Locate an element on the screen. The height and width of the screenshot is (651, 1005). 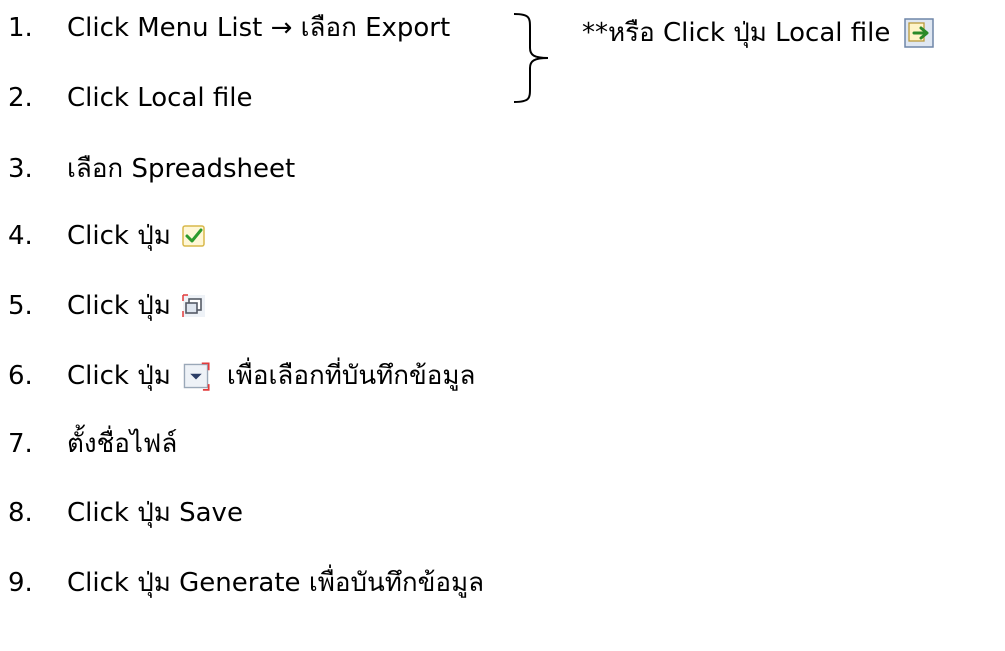
step-text: Click ปุ่ม เพื่อเลือกที่บันทึกข้อมูล is located at coordinates (271, 376).